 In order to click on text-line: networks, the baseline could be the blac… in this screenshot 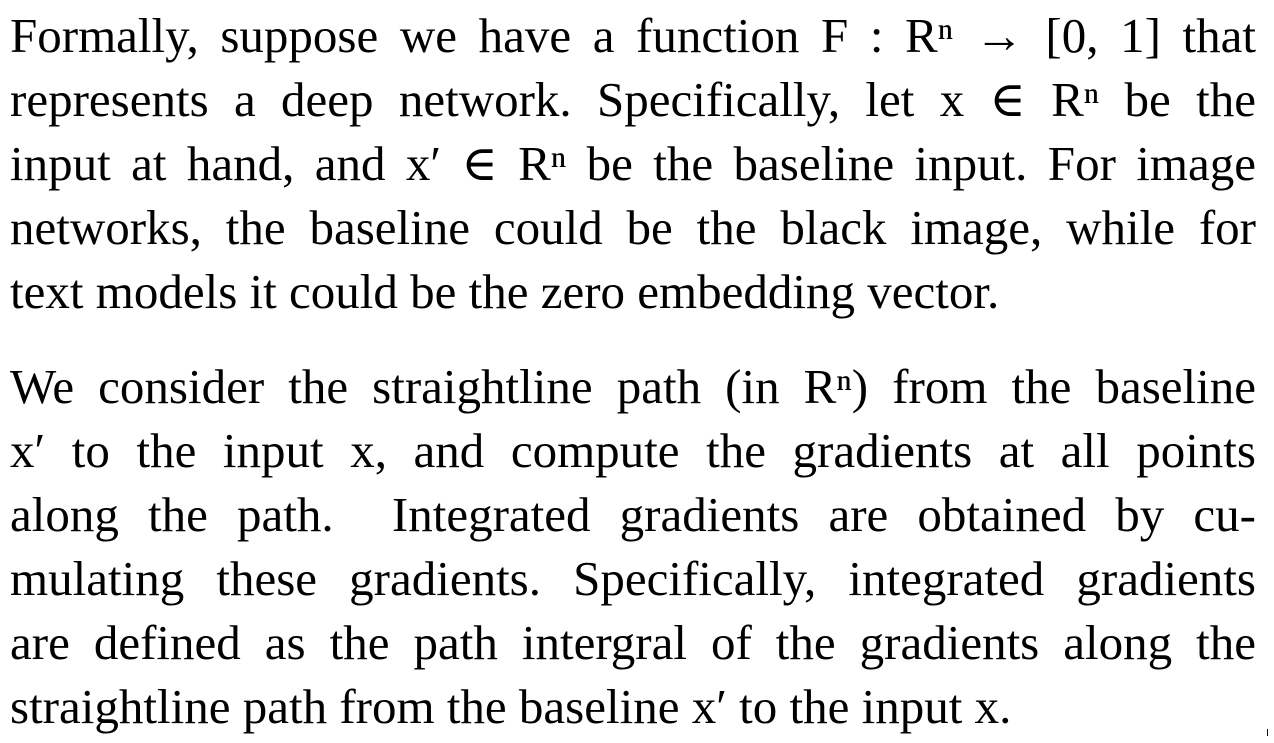, I will do `click(633, 227)`.